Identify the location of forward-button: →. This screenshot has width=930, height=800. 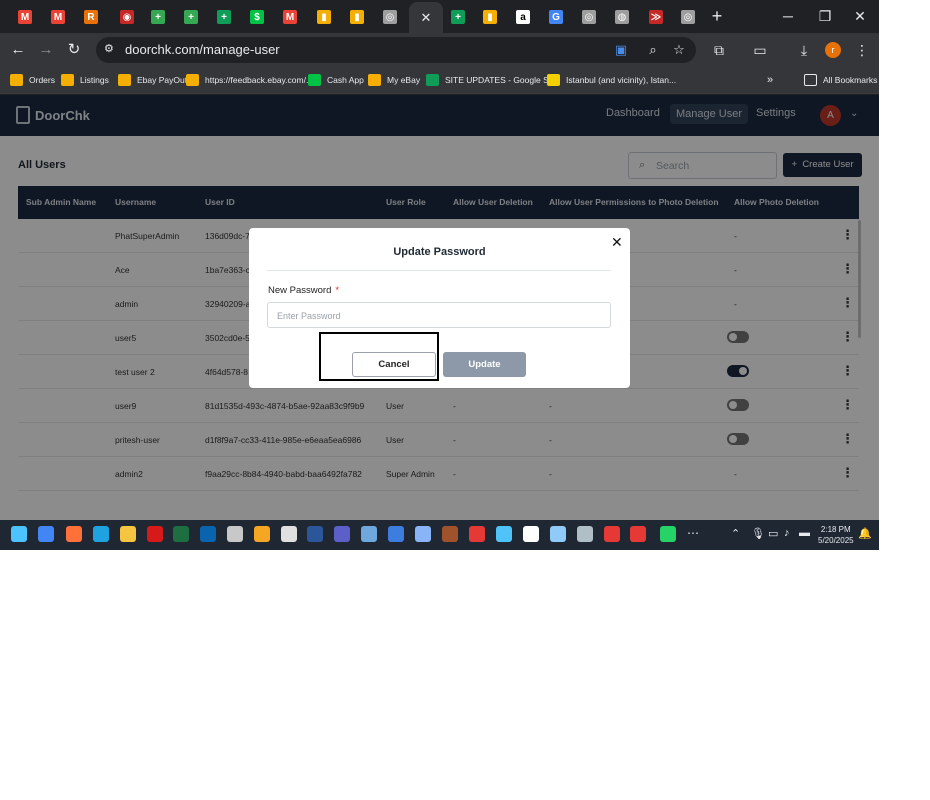
(46, 50).